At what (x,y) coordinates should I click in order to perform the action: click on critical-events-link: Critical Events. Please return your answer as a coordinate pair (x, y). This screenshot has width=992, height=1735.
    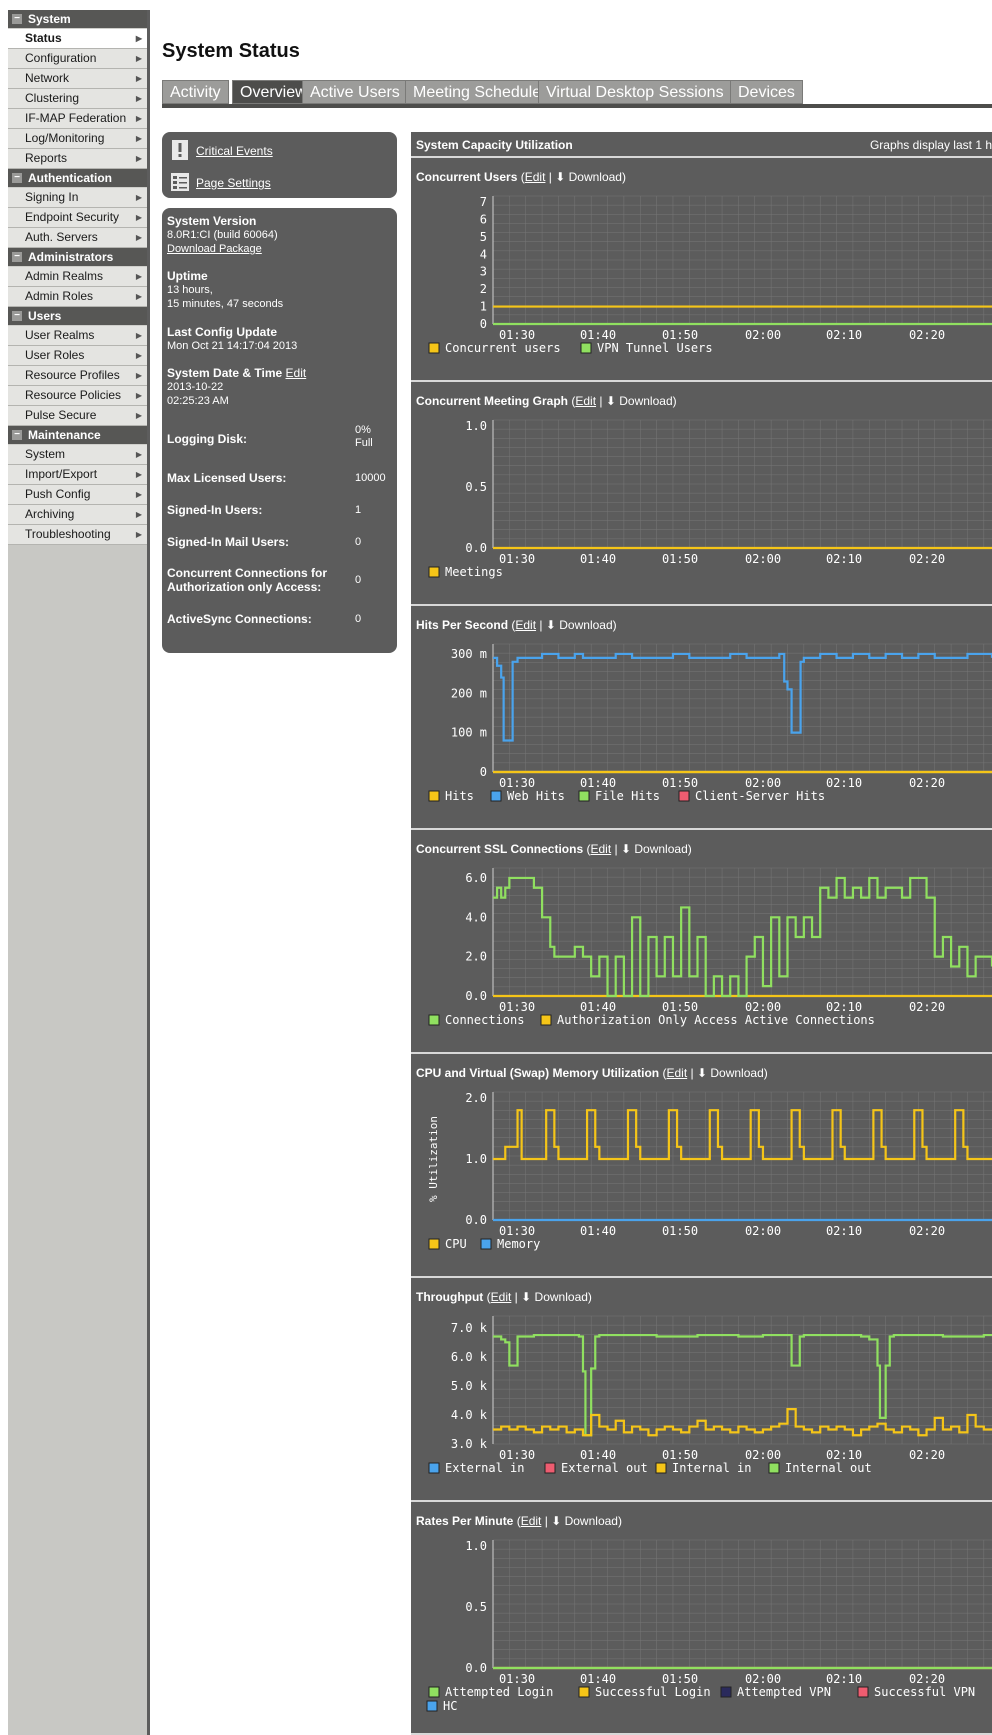
    Looking at the image, I should click on (234, 151).